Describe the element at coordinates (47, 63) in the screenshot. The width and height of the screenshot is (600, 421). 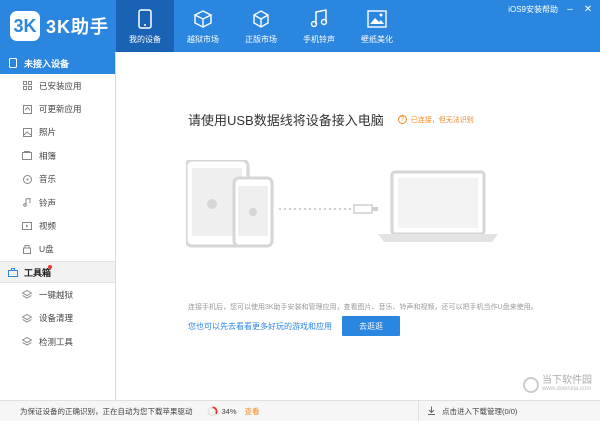
I see `sidebar-section-label: 未接入设备` at that location.